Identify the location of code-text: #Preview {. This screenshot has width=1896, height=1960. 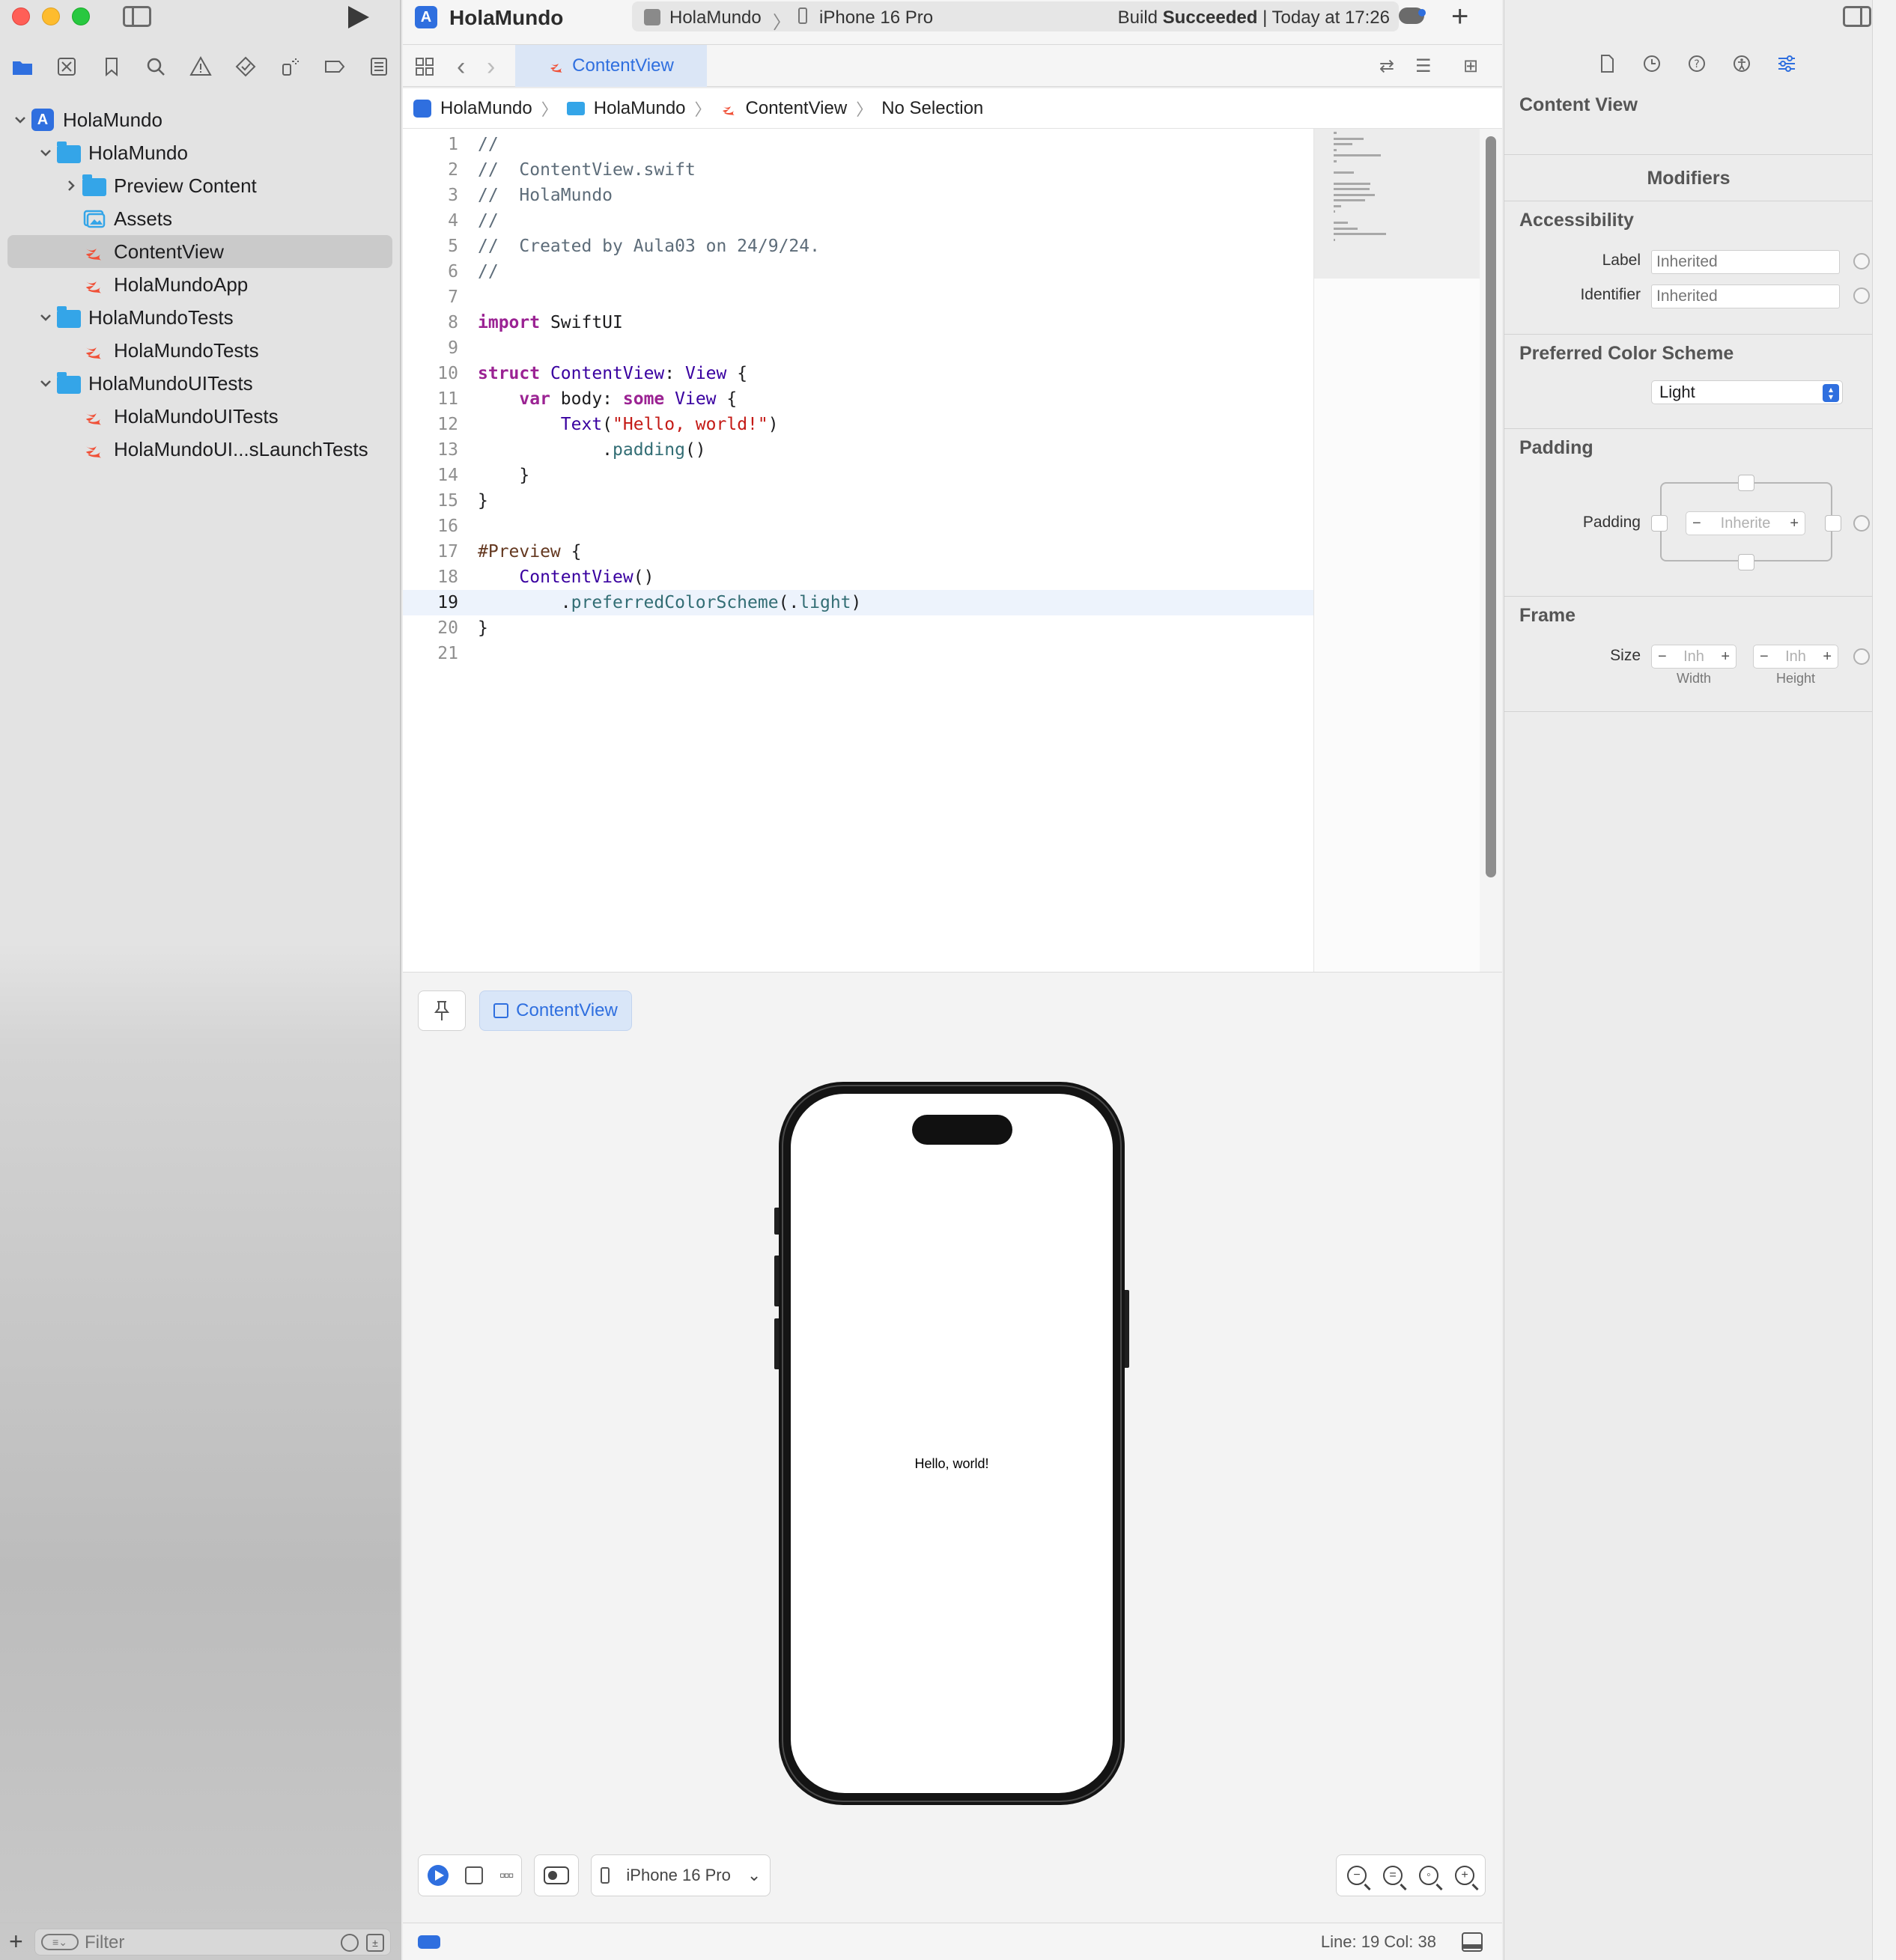
(529, 551).